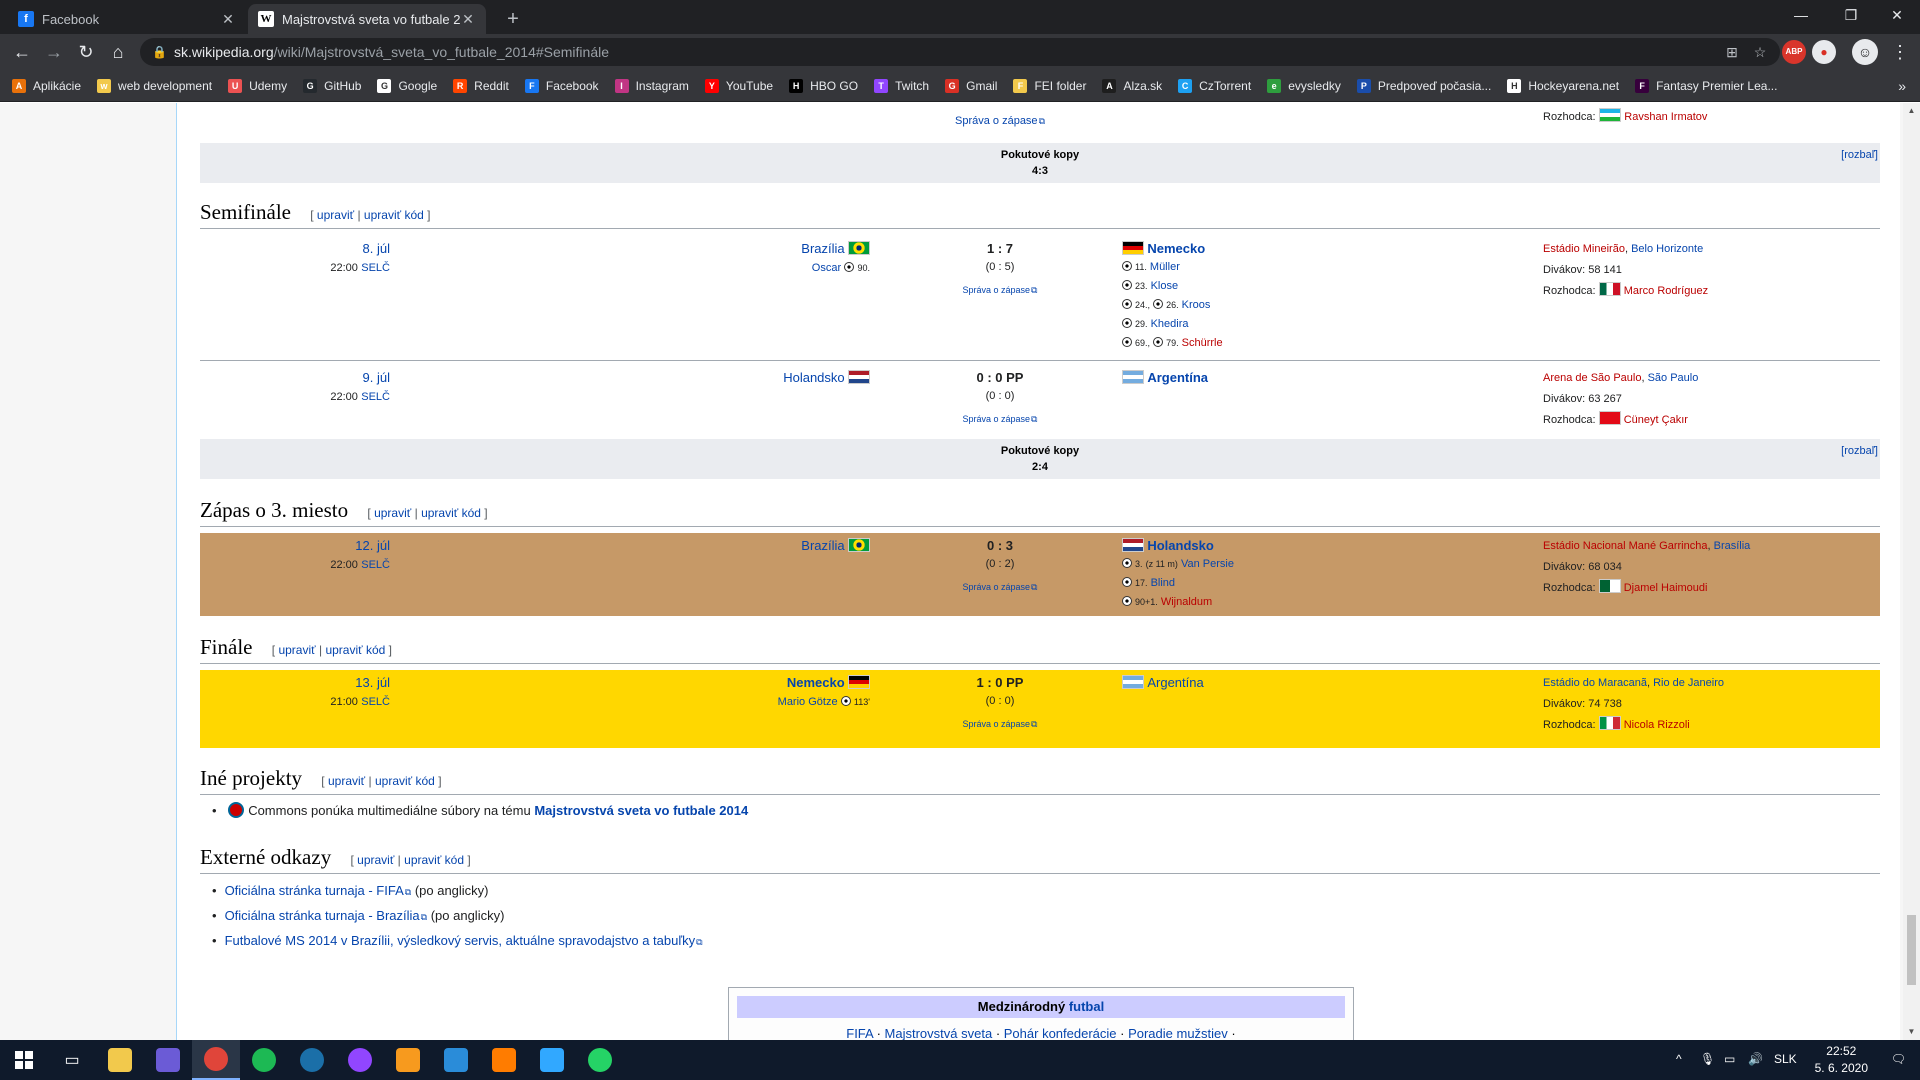 Image resolution: width=1920 pixels, height=1080 pixels. Describe the element at coordinates (1595, 683) in the screenshot. I see `stadium-link: Estádio do Maracanã` at that location.